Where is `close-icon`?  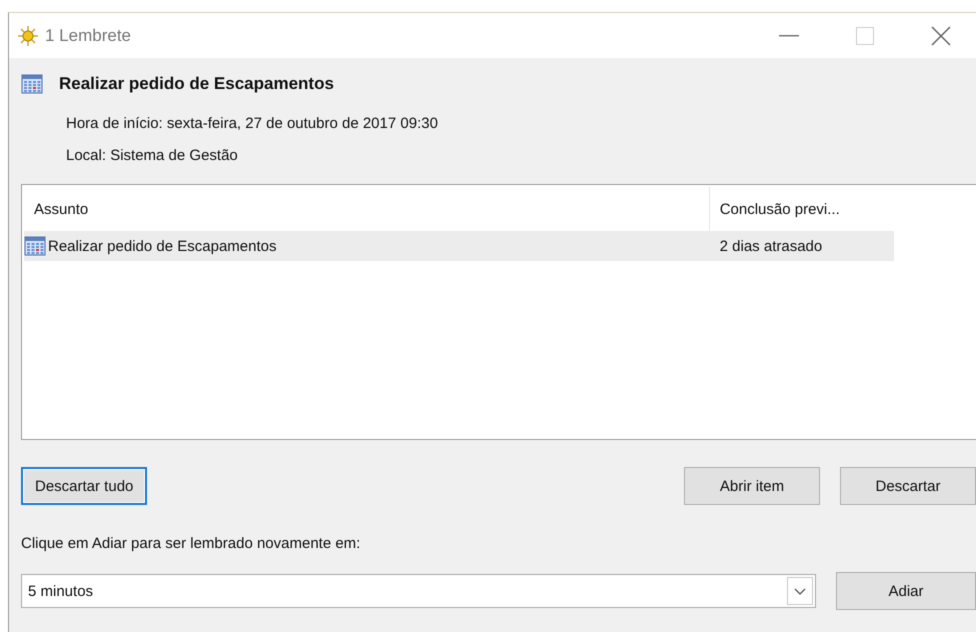 close-icon is located at coordinates (941, 36).